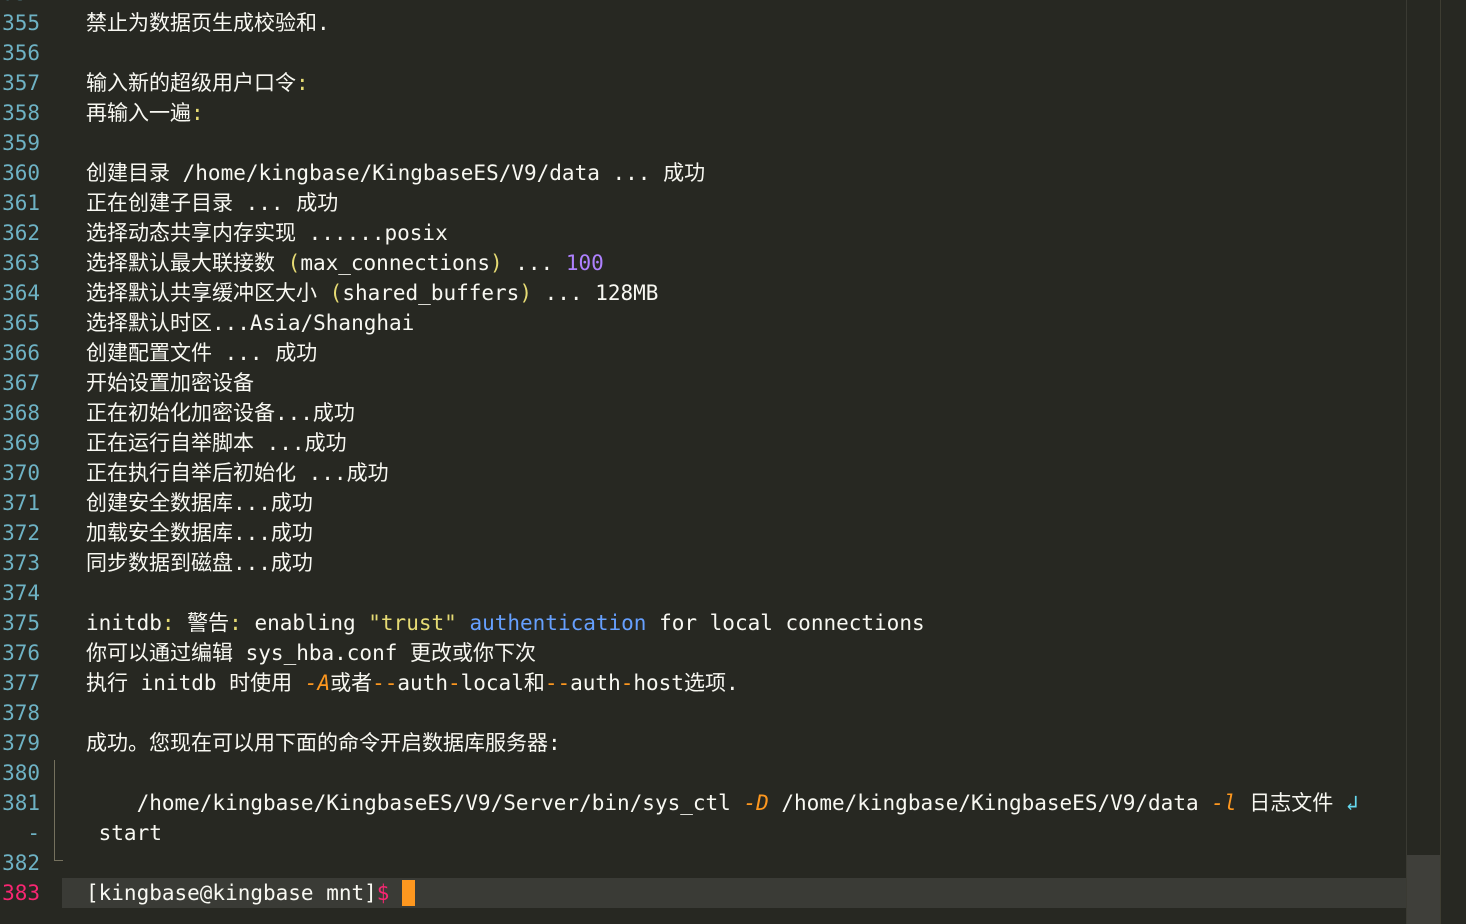  What do you see at coordinates (21, 683) in the screenshot?
I see `line-number: 377` at bounding box center [21, 683].